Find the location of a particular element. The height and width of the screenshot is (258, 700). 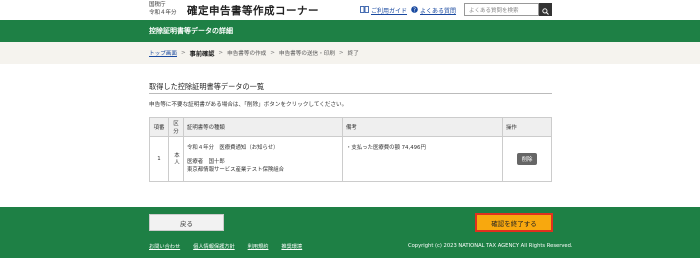

row-number: 1 is located at coordinates (159, 159).